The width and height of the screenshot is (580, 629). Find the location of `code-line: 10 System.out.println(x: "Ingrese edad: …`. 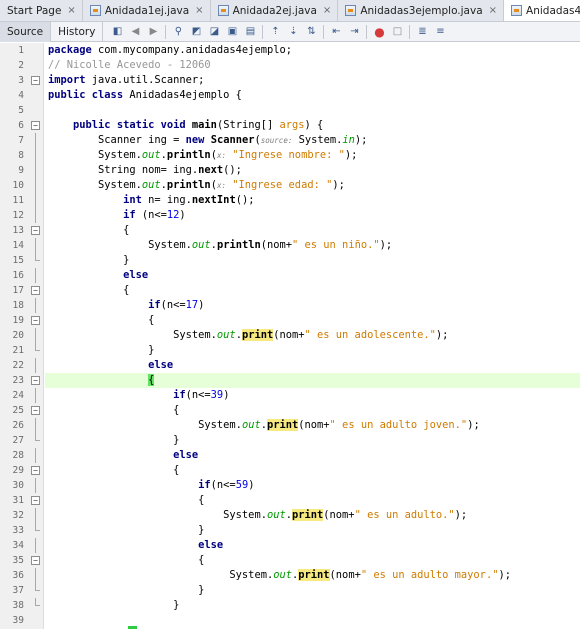

code-line: 10 System.out.println(x: "Ingrese edad: … is located at coordinates (290, 185).